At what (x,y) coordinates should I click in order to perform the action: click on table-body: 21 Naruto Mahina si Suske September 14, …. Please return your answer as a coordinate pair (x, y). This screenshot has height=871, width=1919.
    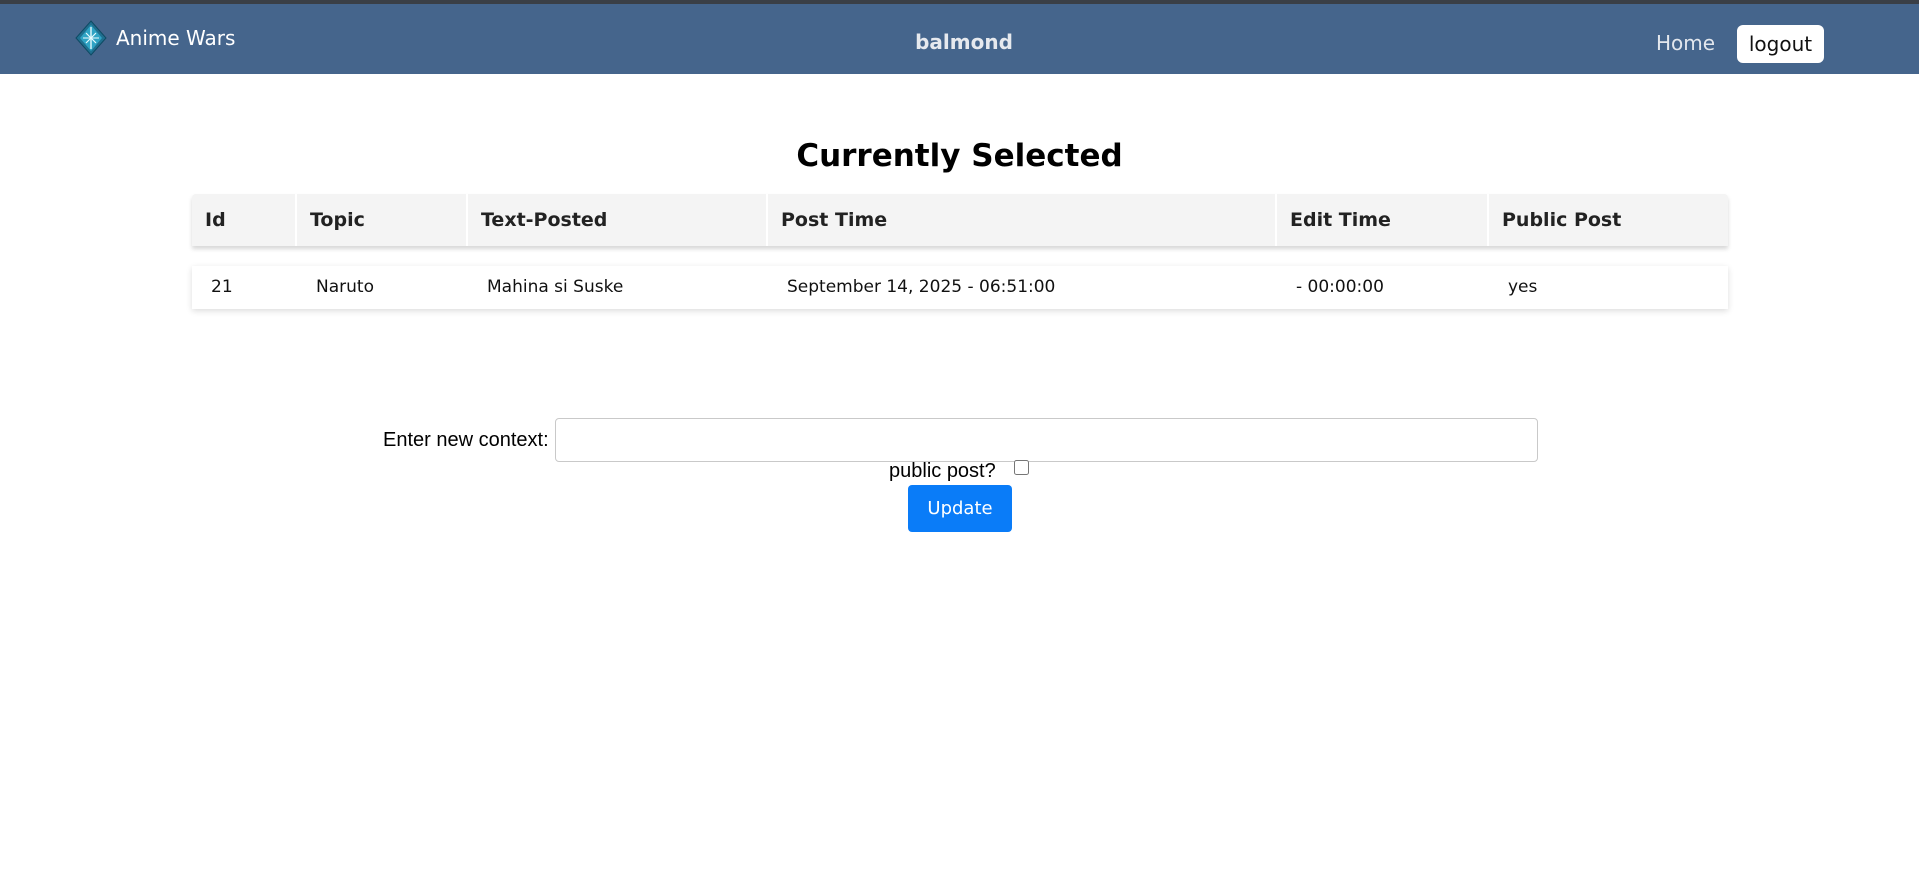
    Looking at the image, I should click on (960, 287).